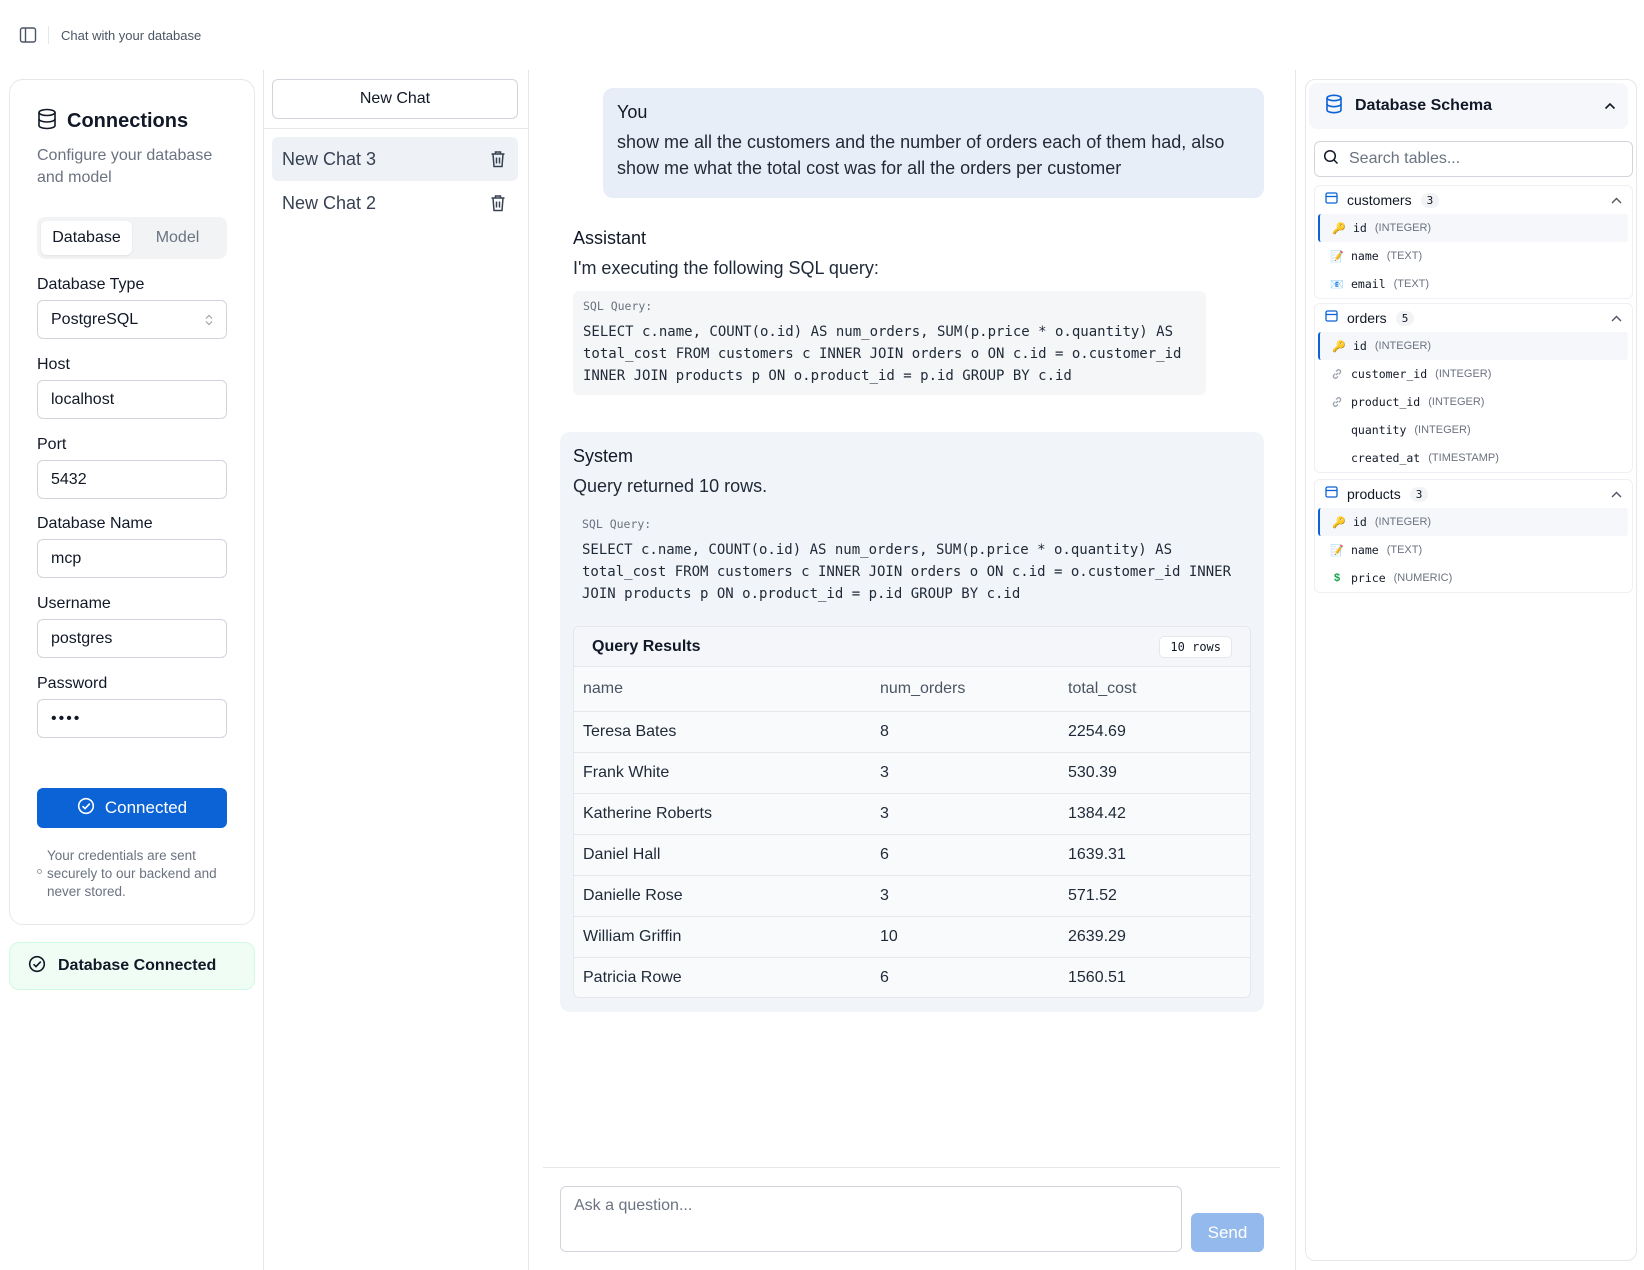 This screenshot has height=1270, width=1644. What do you see at coordinates (646, 646) in the screenshot?
I see `results-title: Query Results` at bounding box center [646, 646].